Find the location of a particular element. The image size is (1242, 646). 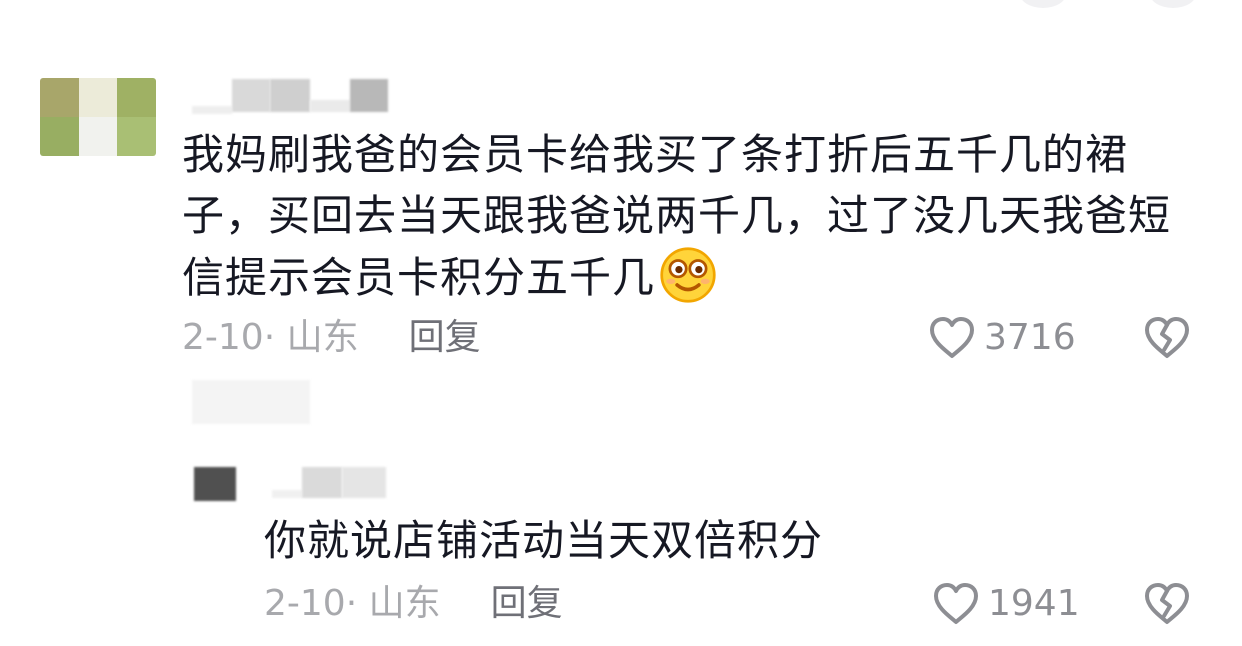

like-count: 3716 is located at coordinates (1030, 337).